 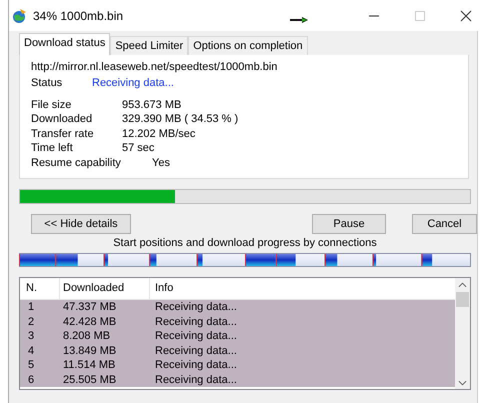 I want to click on table-cell-text: 25.505 MB, so click(x=90, y=380).